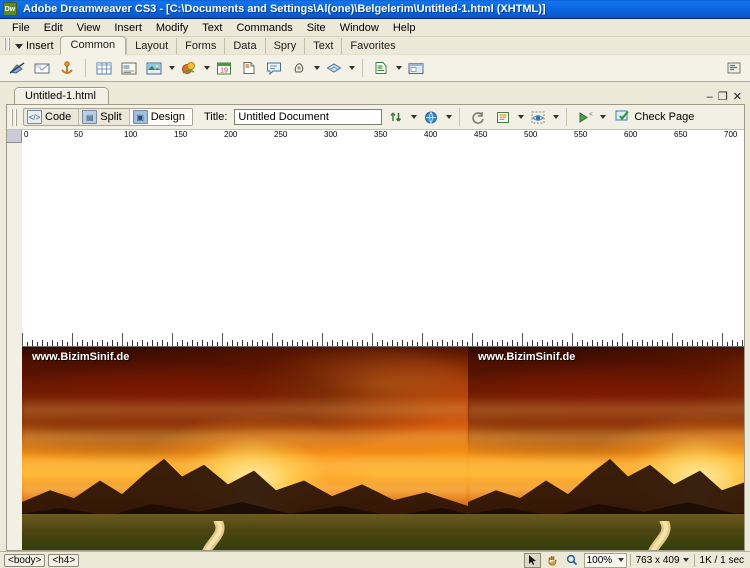 The image size is (750, 568). I want to click on preview-in-browser-icon, so click(431, 117).